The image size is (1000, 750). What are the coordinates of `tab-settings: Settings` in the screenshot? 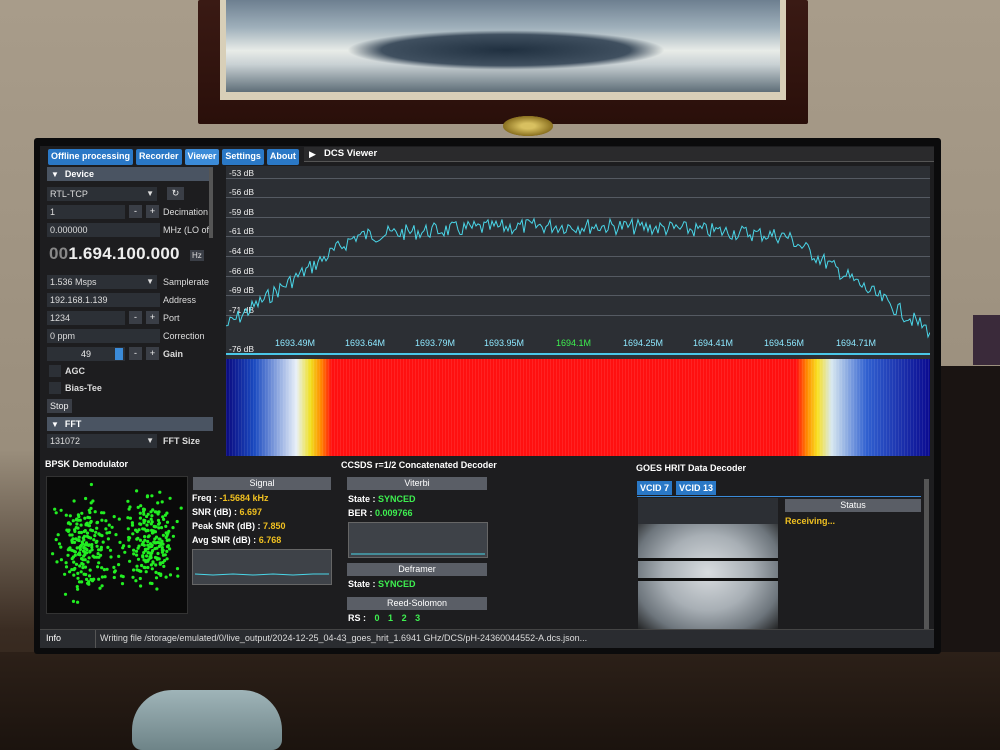 It's located at (243, 157).